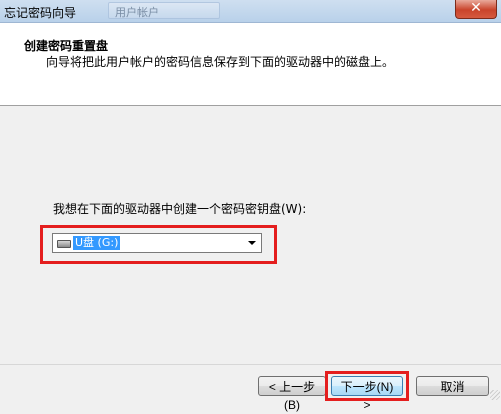 Image resolution: width=501 pixels, height=414 pixels. What do you see at coordinates (250, 364) in the screenshot?
I see `footer-divider` at bounding box center [250, 364].